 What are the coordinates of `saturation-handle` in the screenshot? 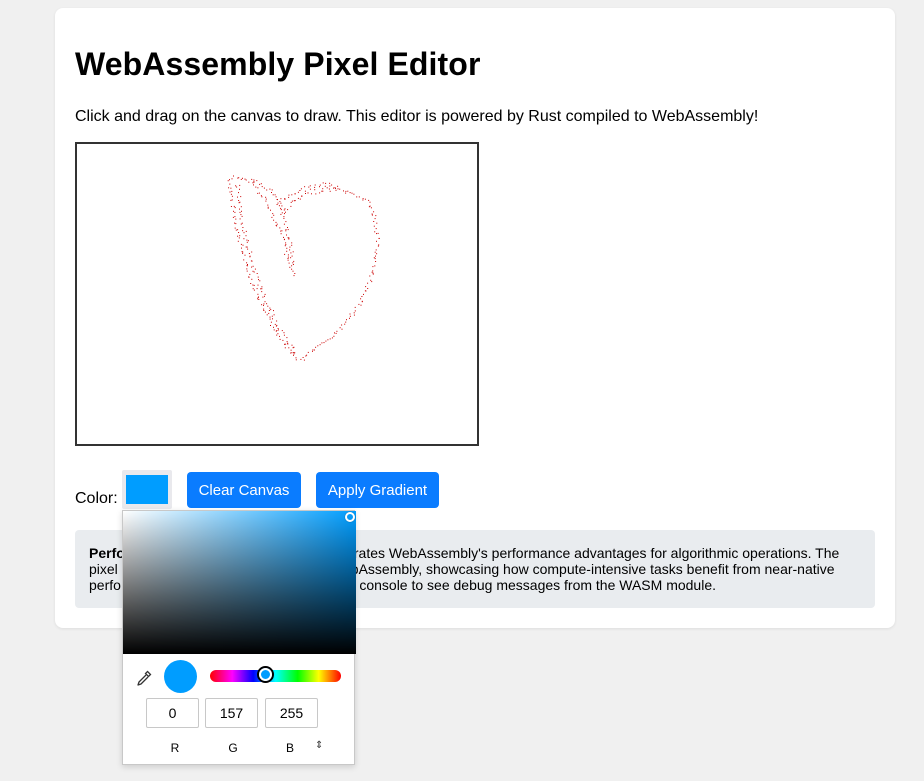 It's located at (350, 517).